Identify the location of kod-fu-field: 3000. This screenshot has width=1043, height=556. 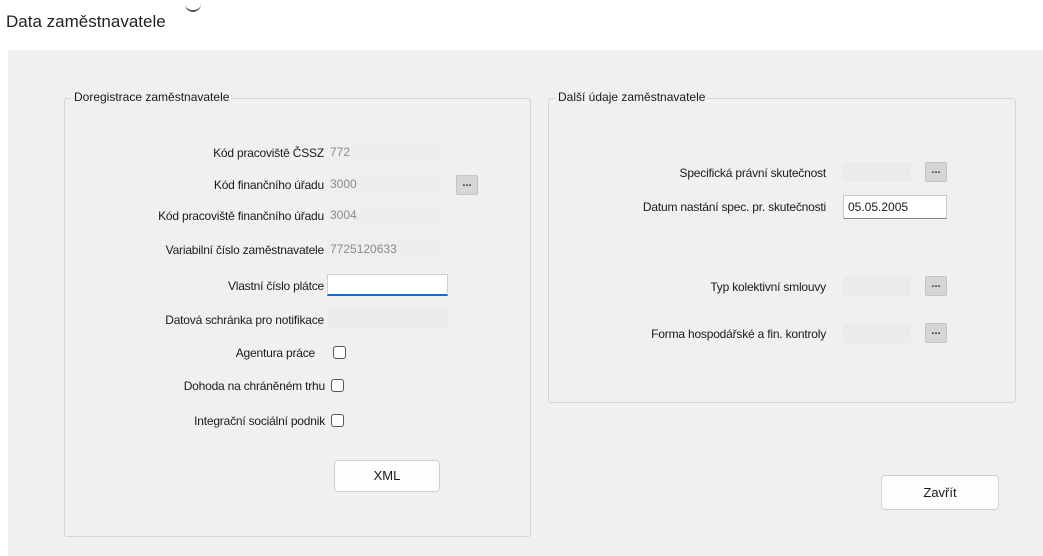
(385, 184).